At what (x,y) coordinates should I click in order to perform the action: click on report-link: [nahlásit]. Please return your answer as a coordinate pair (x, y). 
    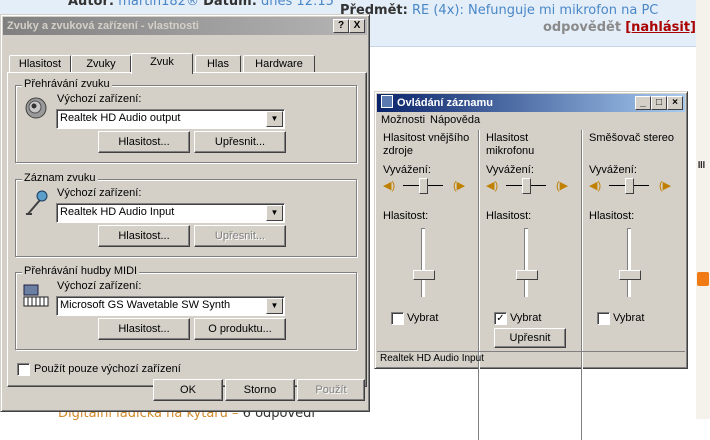
    Looking at the image, I should click on (660, 27).